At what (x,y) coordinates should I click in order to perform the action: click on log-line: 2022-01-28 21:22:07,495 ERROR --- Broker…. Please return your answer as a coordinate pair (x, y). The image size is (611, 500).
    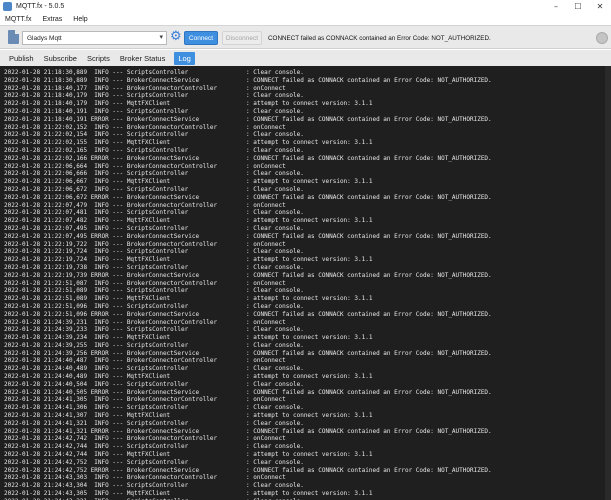
    Looking at the image, I should click on (248, 236).